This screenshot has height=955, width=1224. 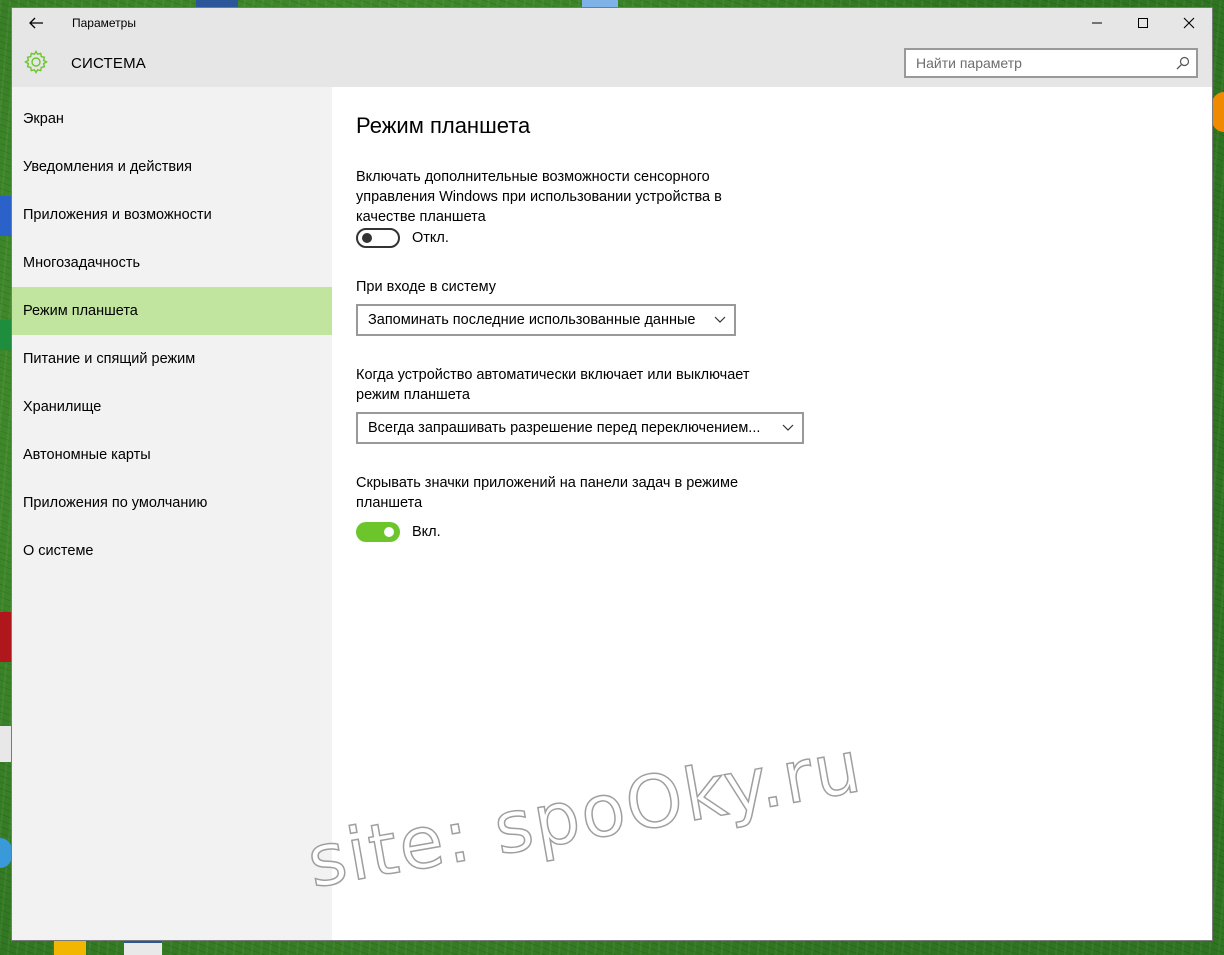 I want to click on sidebar-item-screen: Экран, so click(x=172, y=119).